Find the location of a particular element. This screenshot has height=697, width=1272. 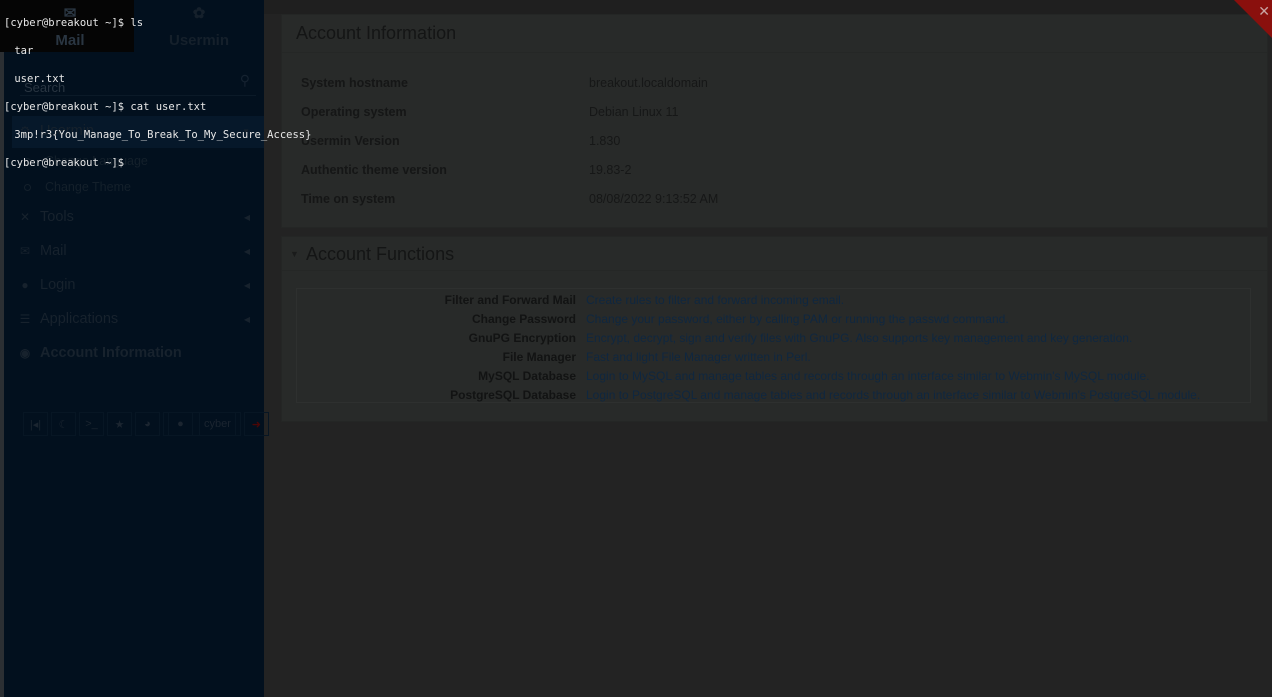

info-value: 1.830 is located at coordinates (605, 141).